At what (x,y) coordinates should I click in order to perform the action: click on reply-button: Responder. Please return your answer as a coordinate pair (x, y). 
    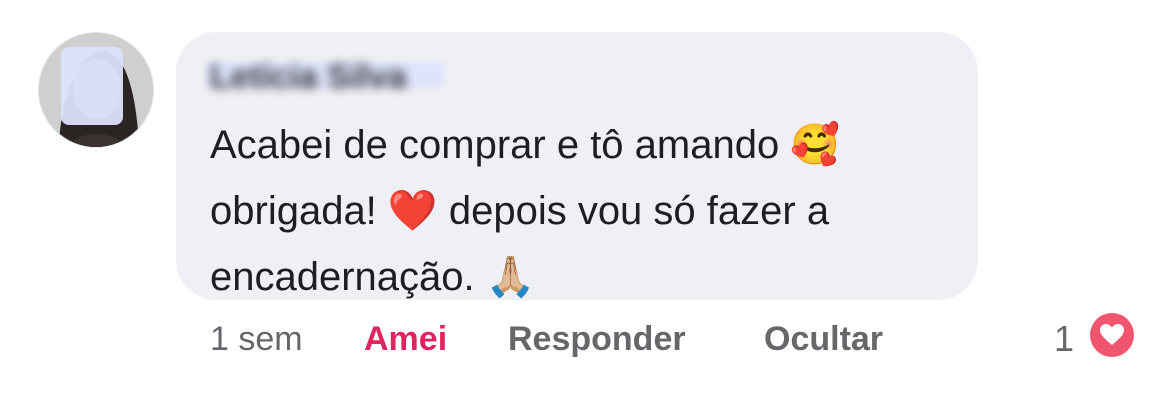
    Looking at the image, I should click on (597, 339).